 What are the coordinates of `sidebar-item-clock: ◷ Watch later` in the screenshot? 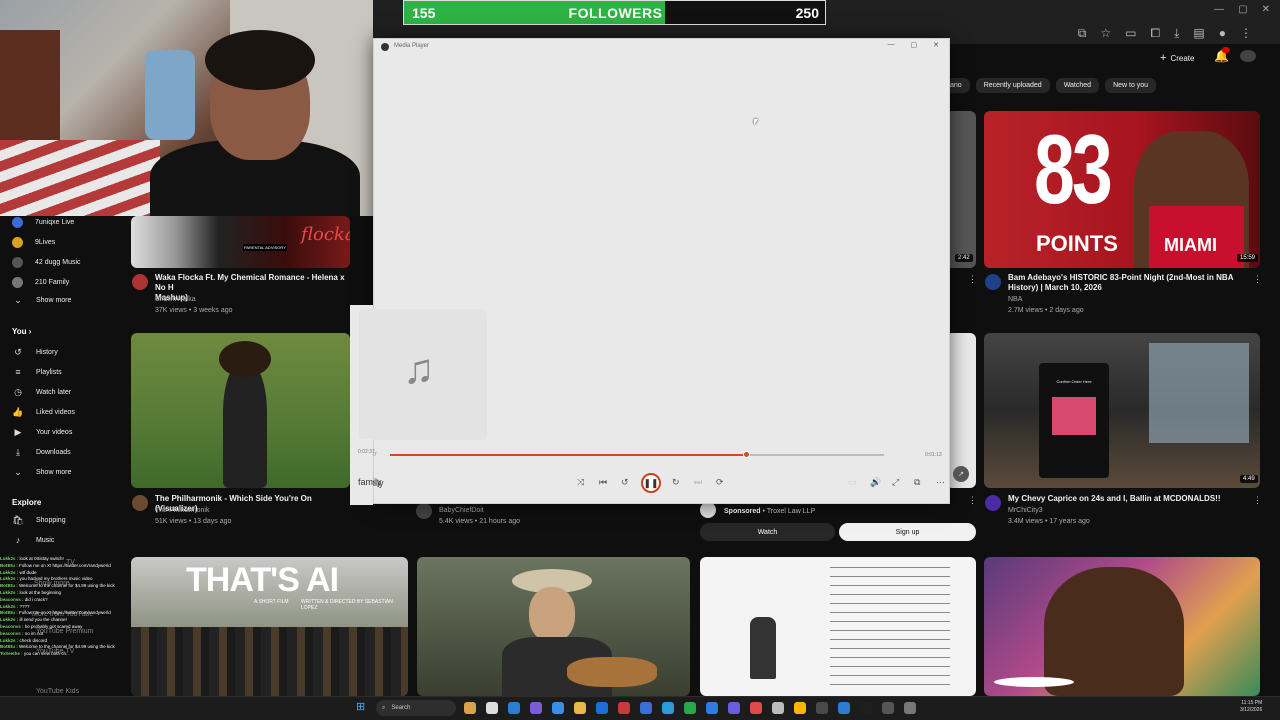 It's located at (60, 392).